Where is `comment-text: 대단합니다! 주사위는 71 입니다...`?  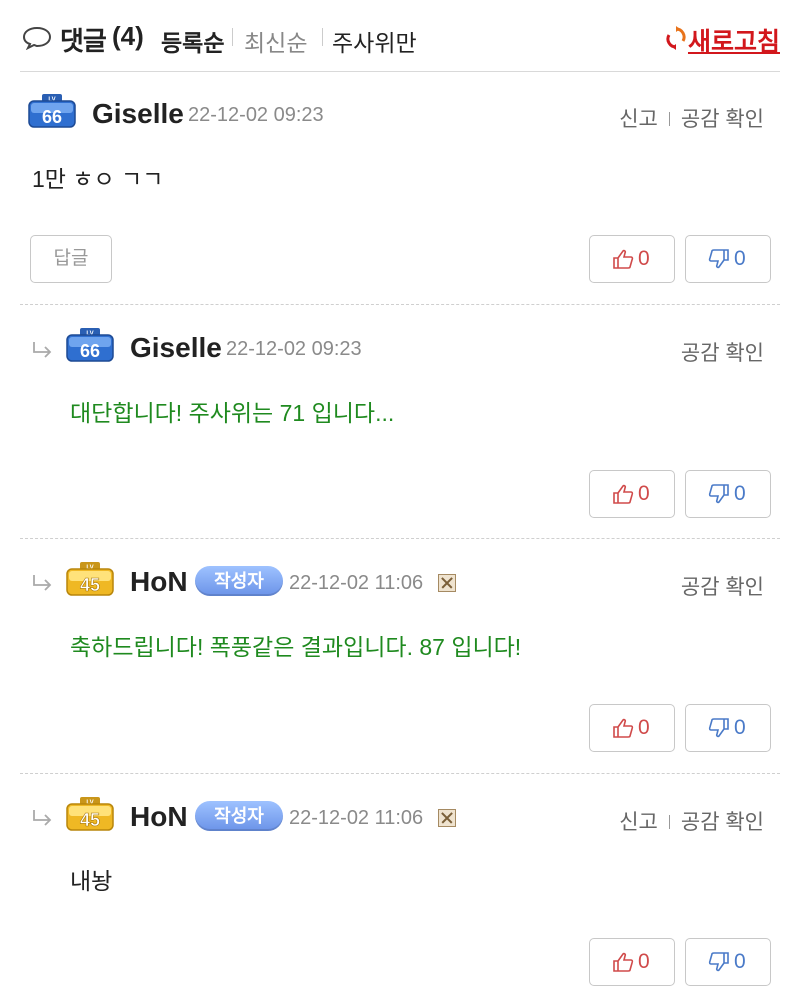
comment-text: 대단합니다! 주사위는 71 입니다... is located at coordinates (232, 413).